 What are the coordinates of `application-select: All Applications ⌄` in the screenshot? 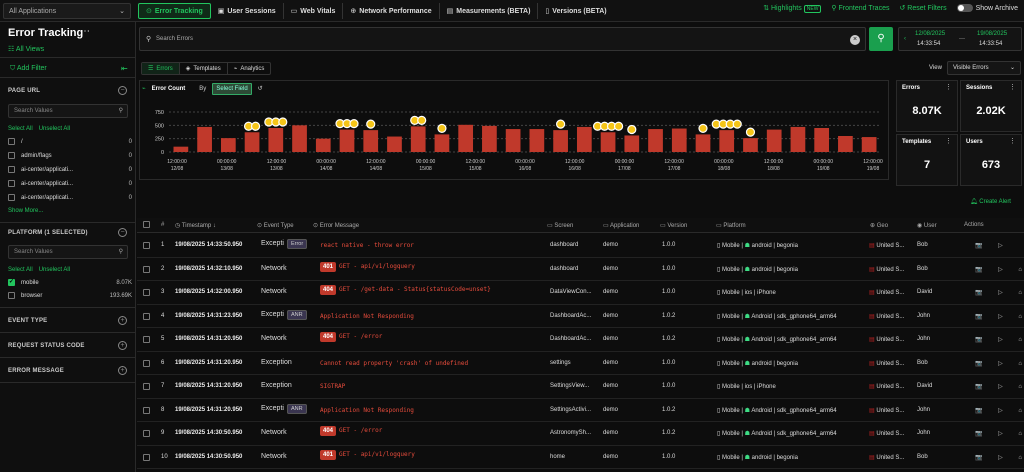 It's located at (67, 11).